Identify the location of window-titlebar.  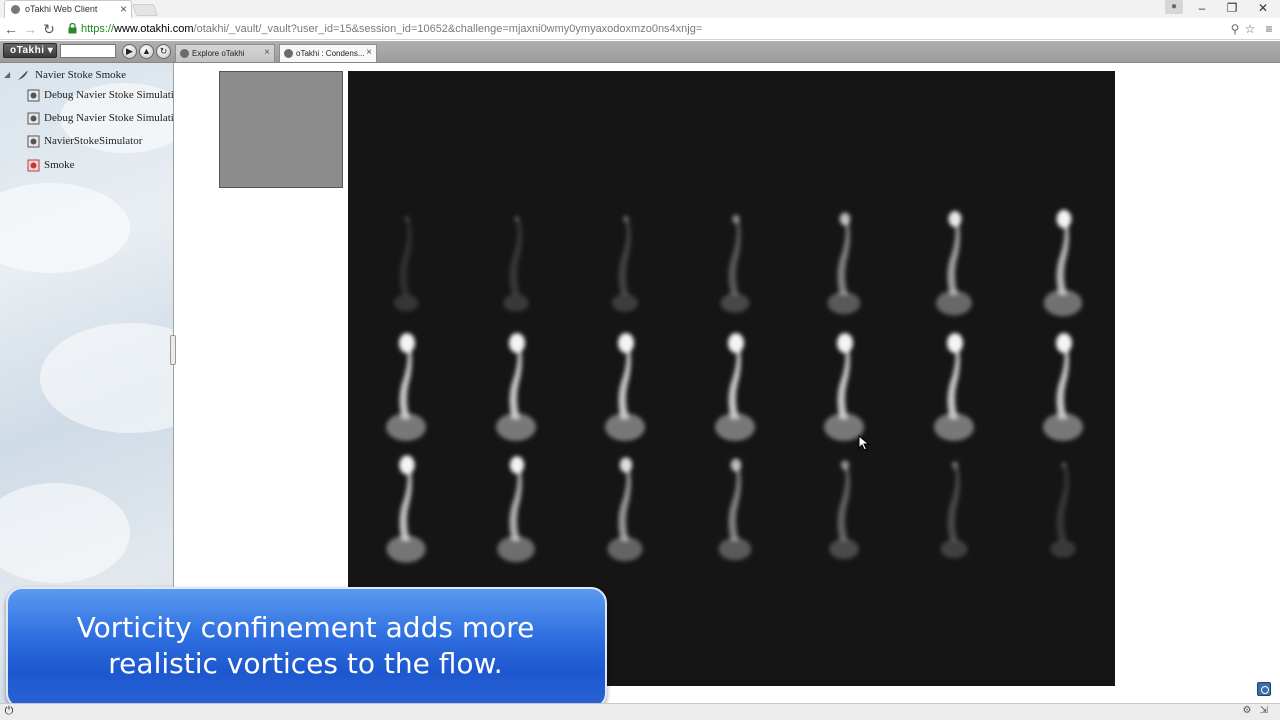
(640, 9).